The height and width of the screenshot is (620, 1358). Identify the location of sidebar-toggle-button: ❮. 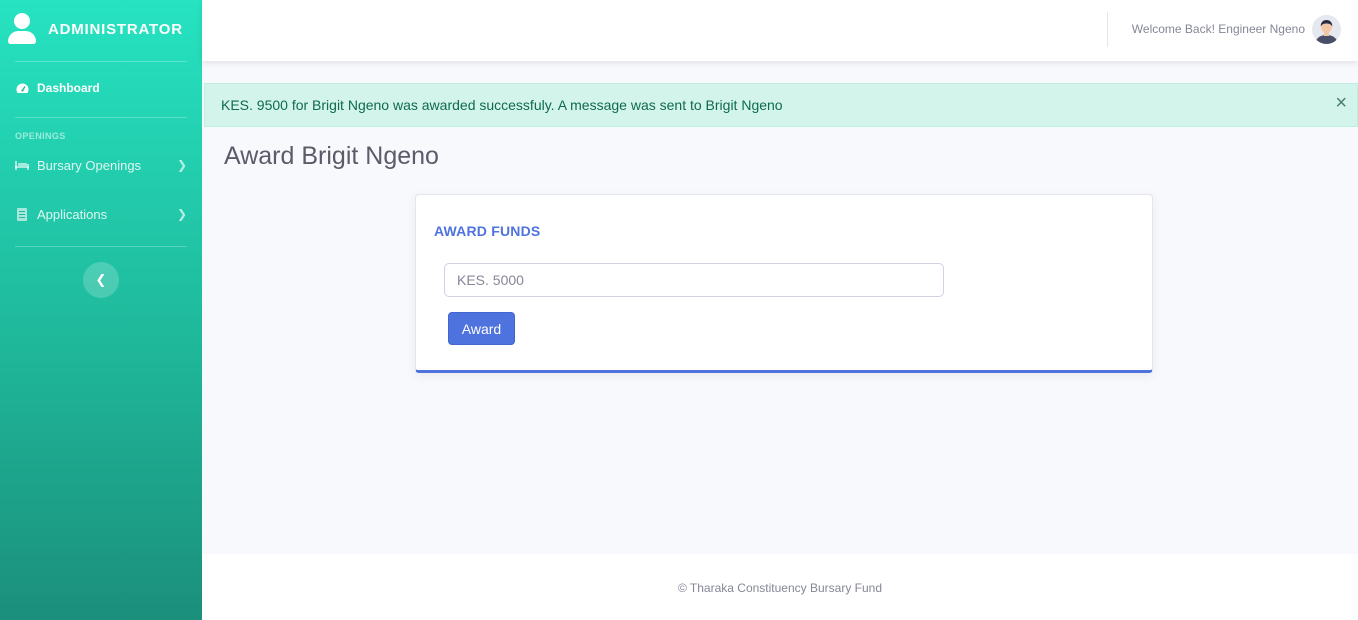
(101, 280).